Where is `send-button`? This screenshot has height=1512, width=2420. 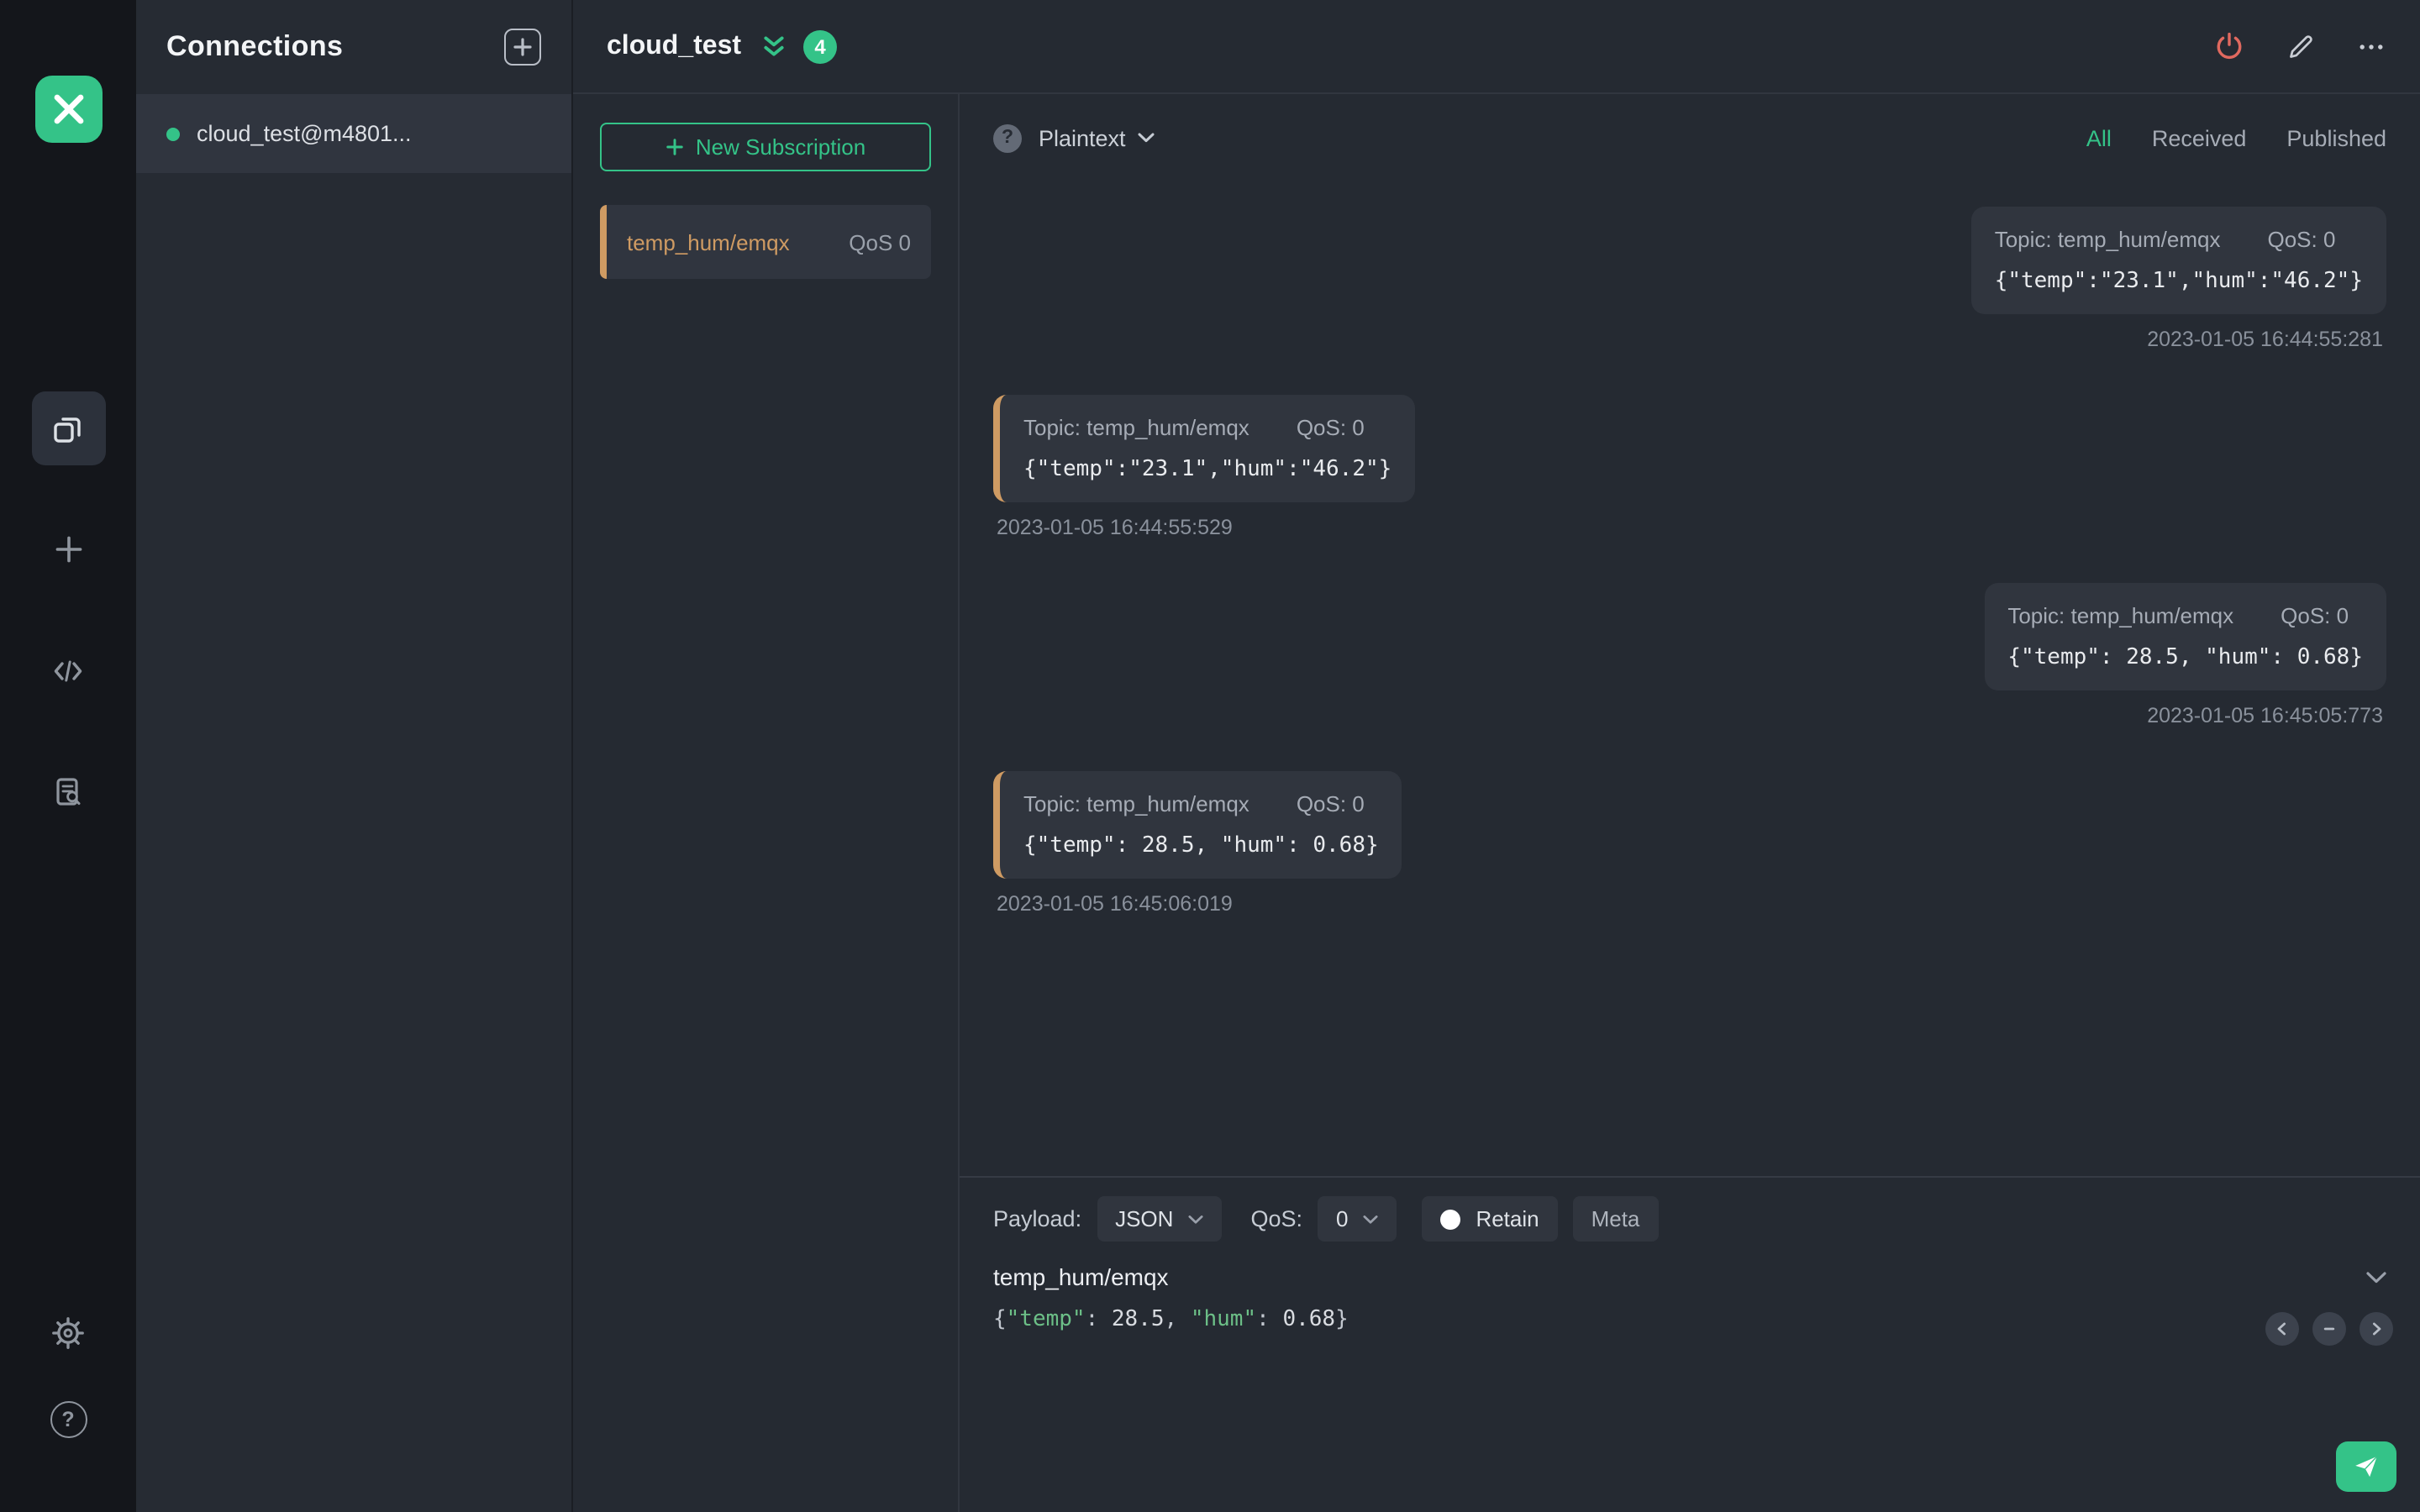
send-button is located at coordinates (2366, 1466).